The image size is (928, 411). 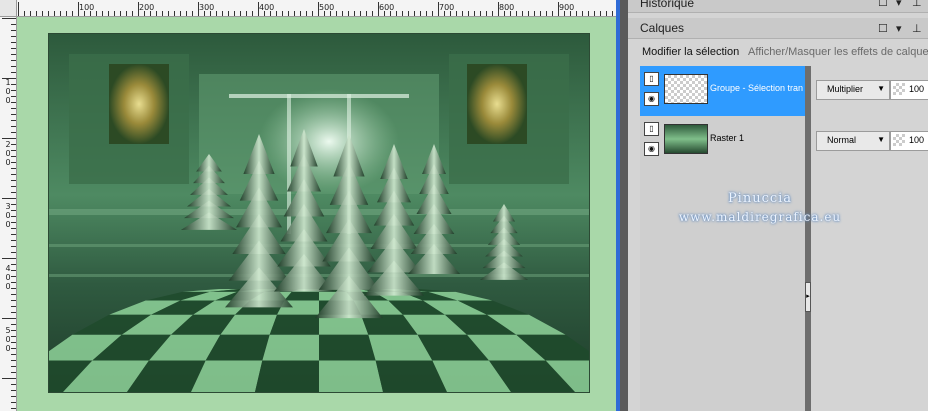 I want to click on blend-mode-value: Multiplier, so click(x=845, y=89).